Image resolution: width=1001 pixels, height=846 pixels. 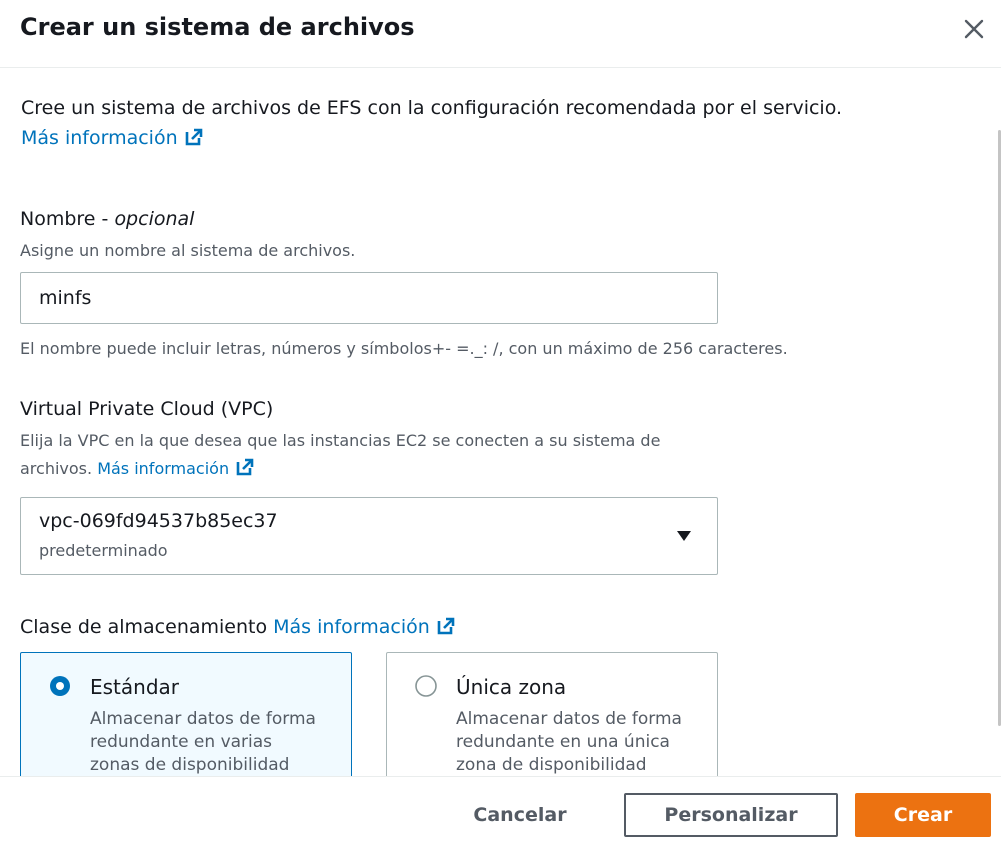 I want to click on learn-more-label: Más información, so click(x=99, y=138).